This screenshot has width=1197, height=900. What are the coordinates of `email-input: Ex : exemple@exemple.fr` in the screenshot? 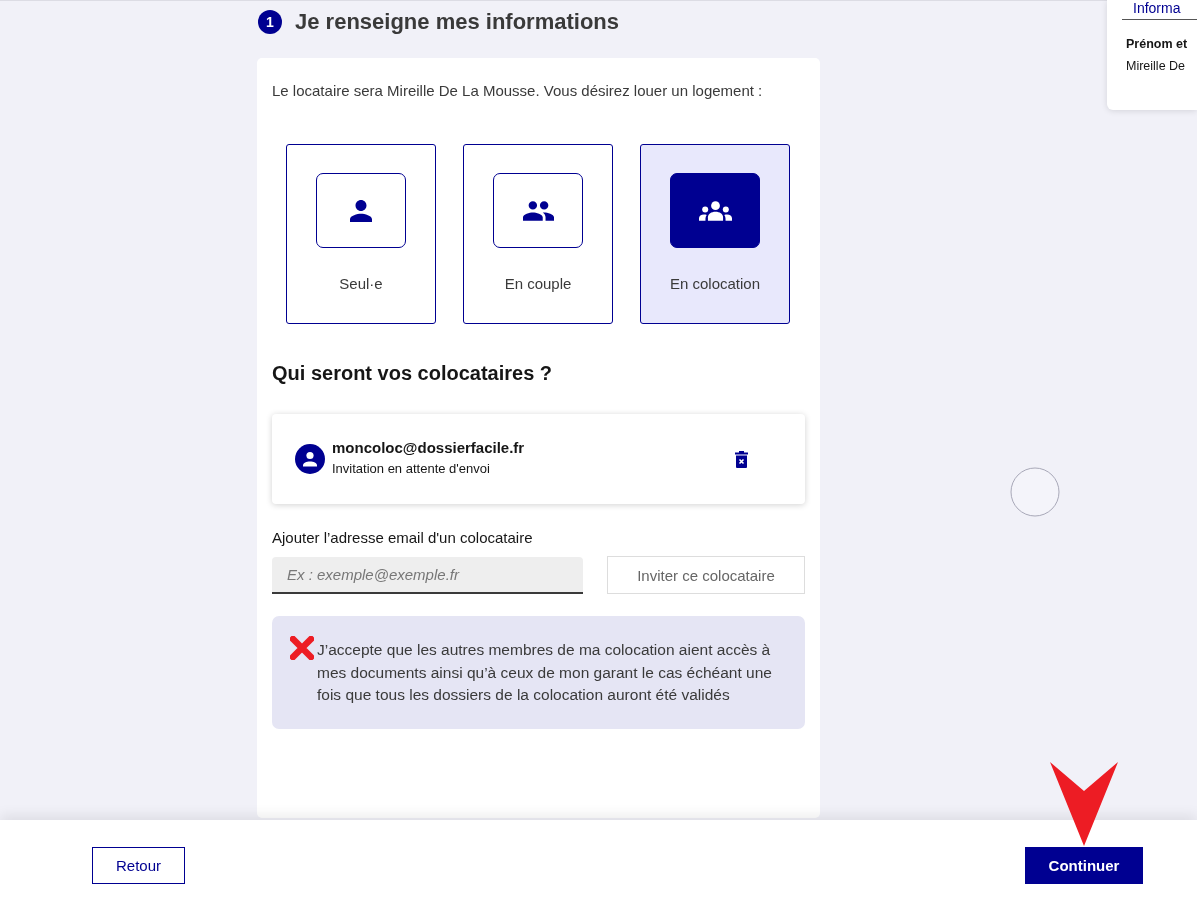 It's located at (427, 575).